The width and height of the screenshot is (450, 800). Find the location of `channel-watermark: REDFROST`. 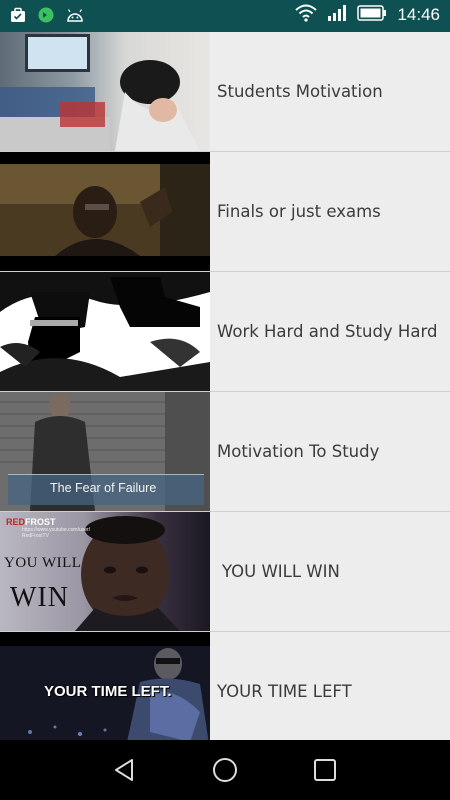

channel-watermark: REDFROST is located at coordinates (31, 522).